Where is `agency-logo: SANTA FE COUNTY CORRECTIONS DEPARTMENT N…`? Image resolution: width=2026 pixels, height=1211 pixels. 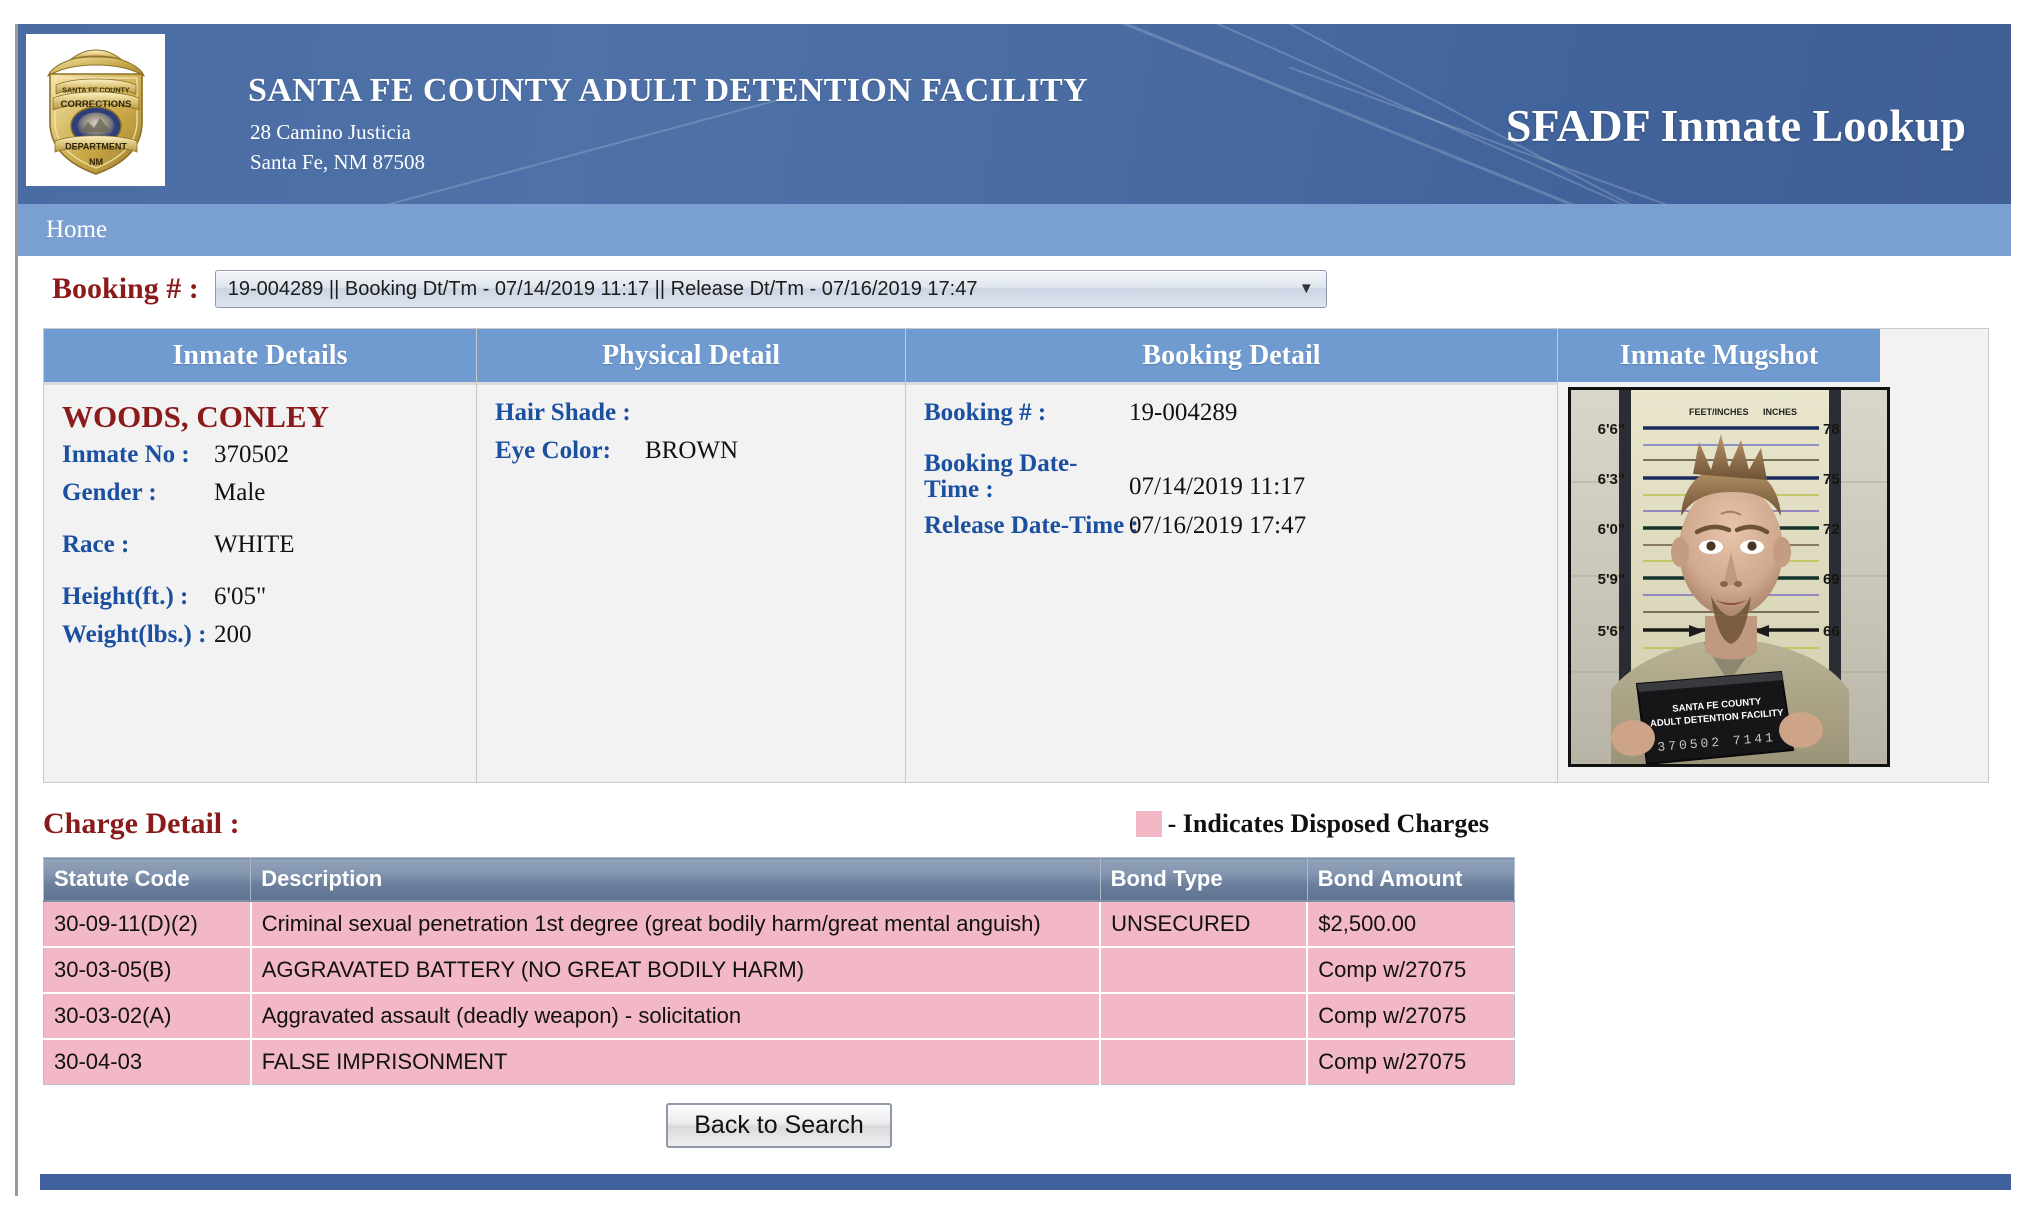
agency-logo: SANTA FE COUNTY CORRECTIONS DEPARTMENT N… is located at coordinates (95, 110).